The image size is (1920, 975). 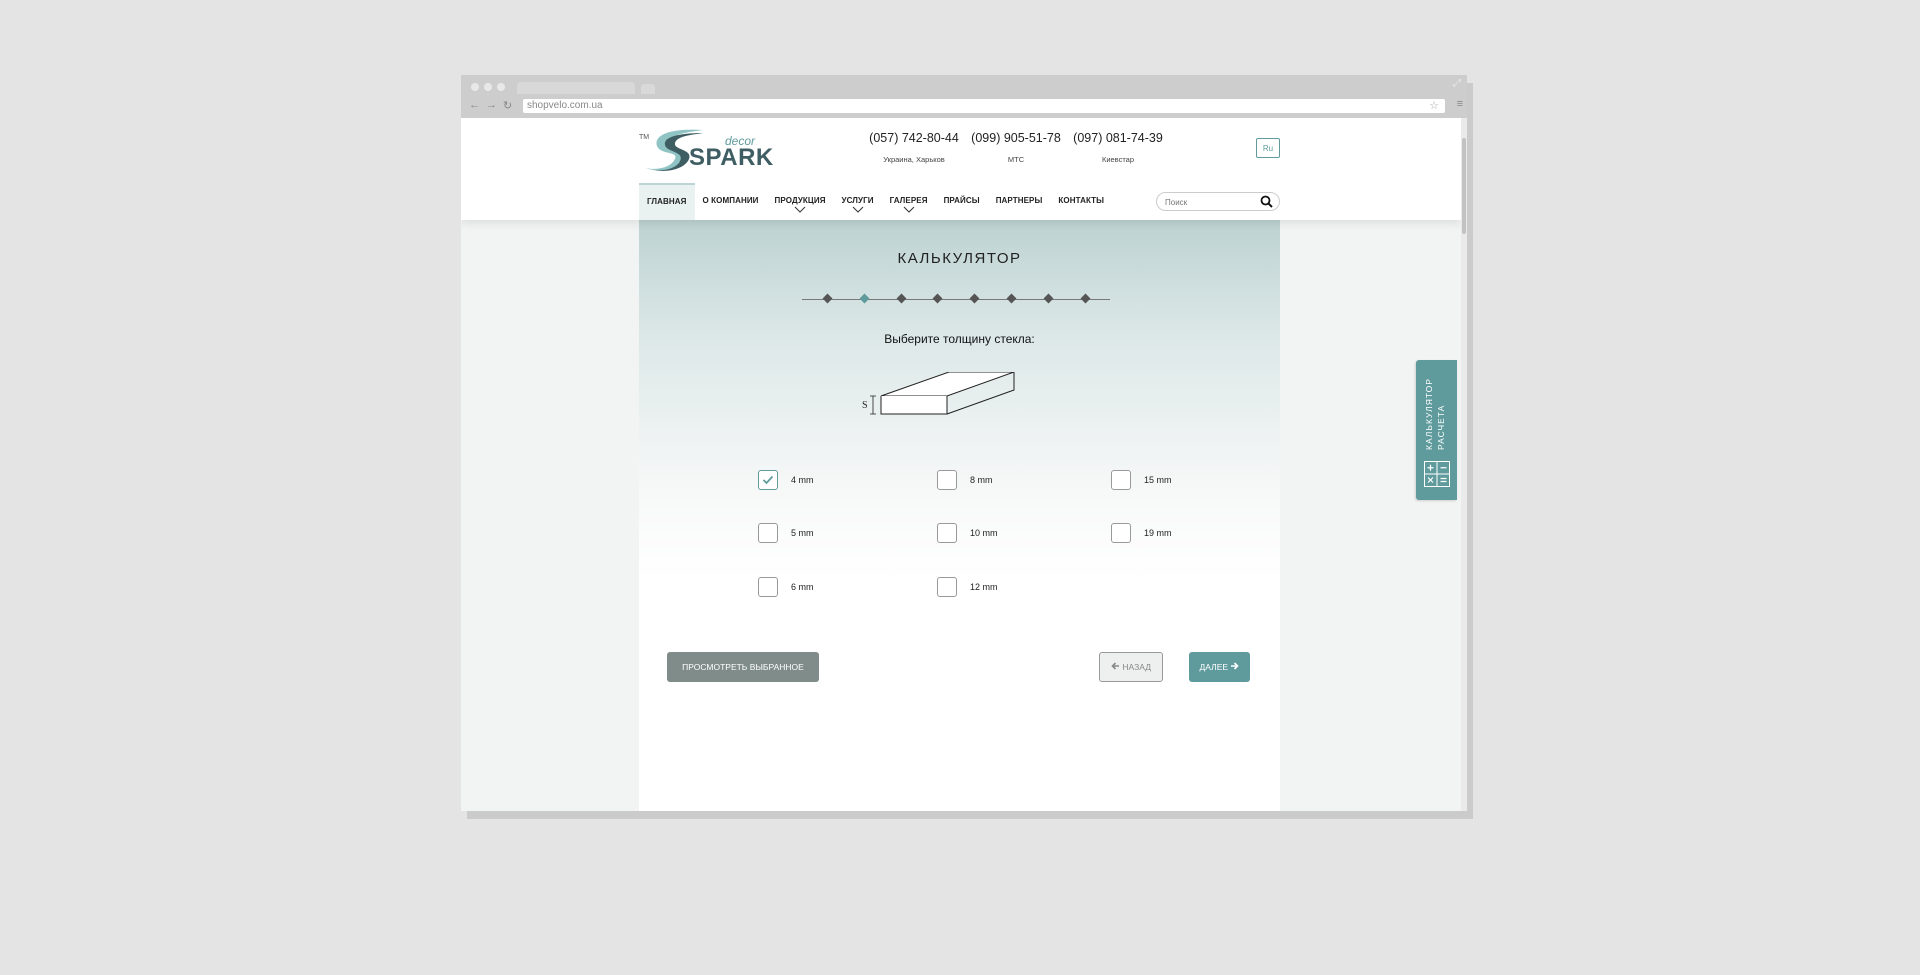 What do you see at coordinates (967, 587) in the screenshot?
I see `thickness-option-12mm: 12 mm` at bounding box center [967, 587].